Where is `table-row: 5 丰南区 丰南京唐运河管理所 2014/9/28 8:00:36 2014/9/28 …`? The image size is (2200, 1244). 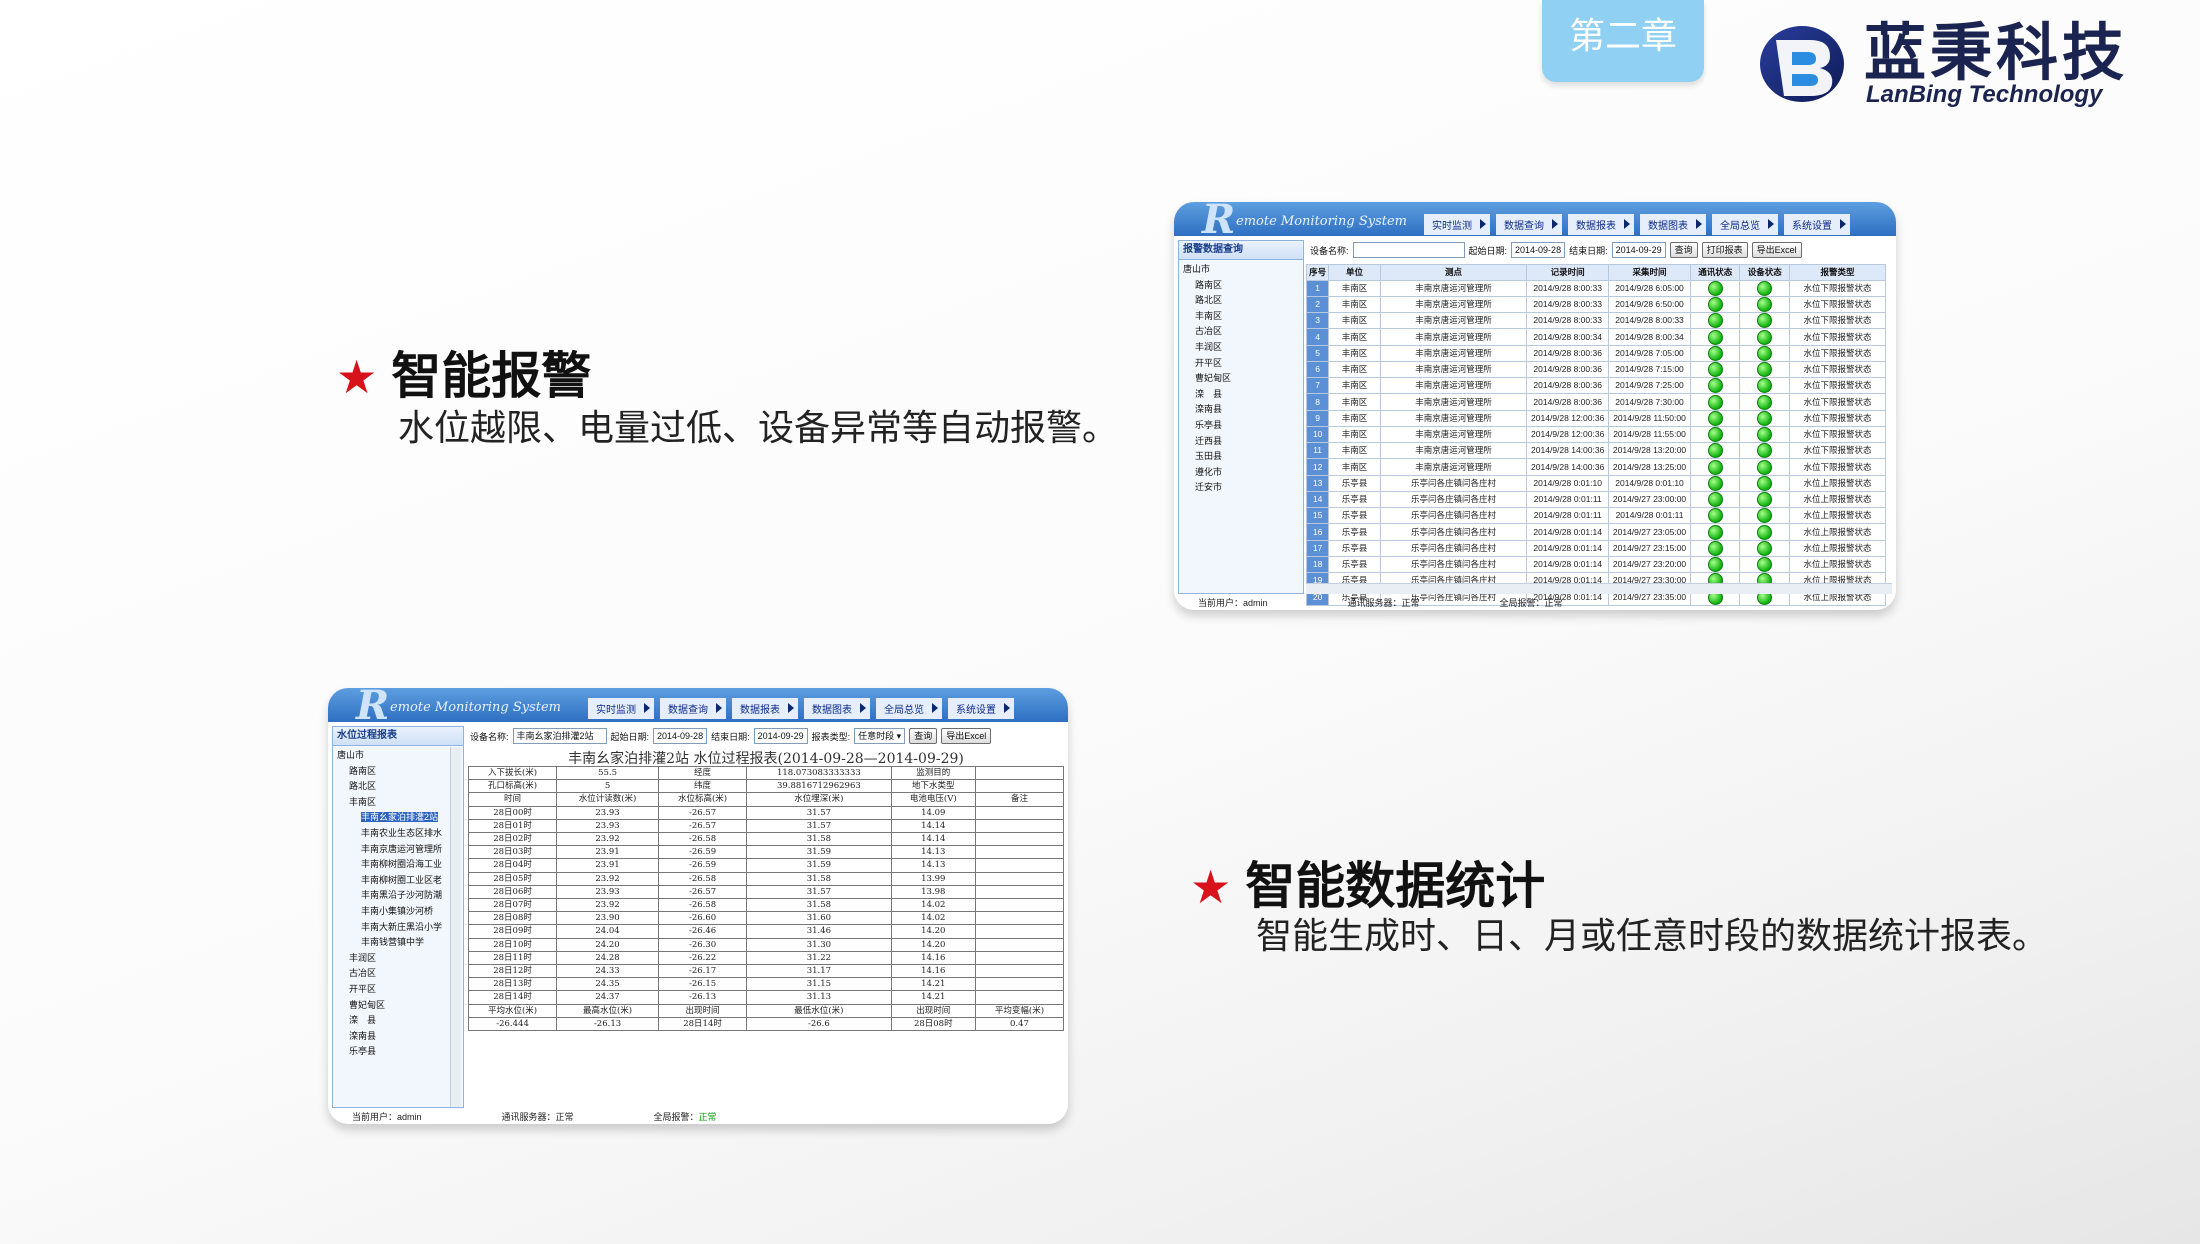
table-row: 5 丰南区 丰南京唐运河管理所 2014/9/28 8:00:36 2014/9/28 … is located at coordinates (1596, 353).